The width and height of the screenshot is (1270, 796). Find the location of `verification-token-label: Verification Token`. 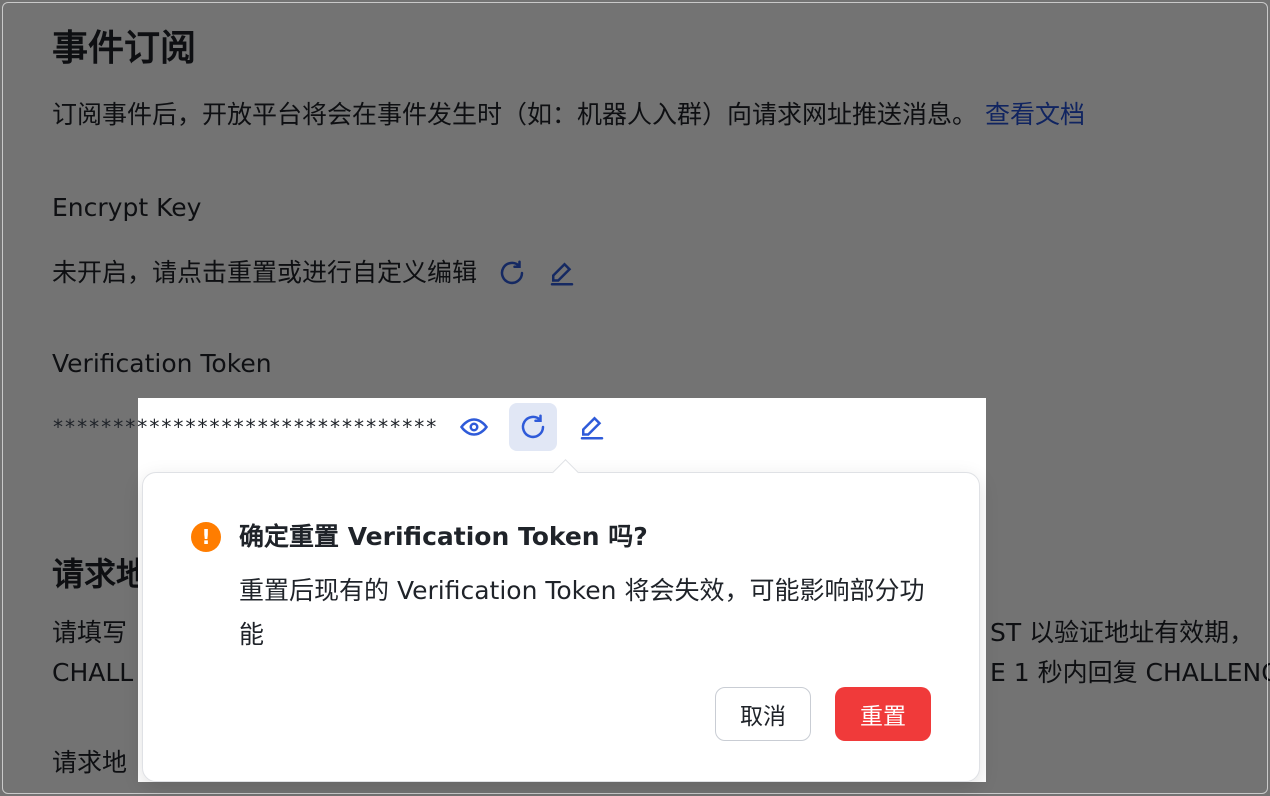

verification-token-label: Verification Token is located at coordinates (162, 363).